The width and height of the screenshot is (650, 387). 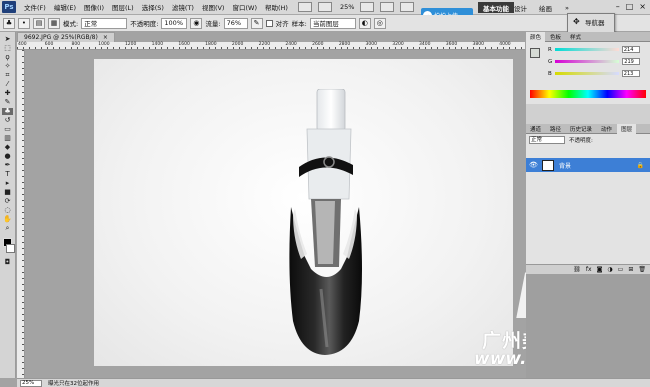 What do you see at coordinates (630, 269) in the screenshot?
I see `new-layer-icon: ⊞` at bounding box center [630, 269].